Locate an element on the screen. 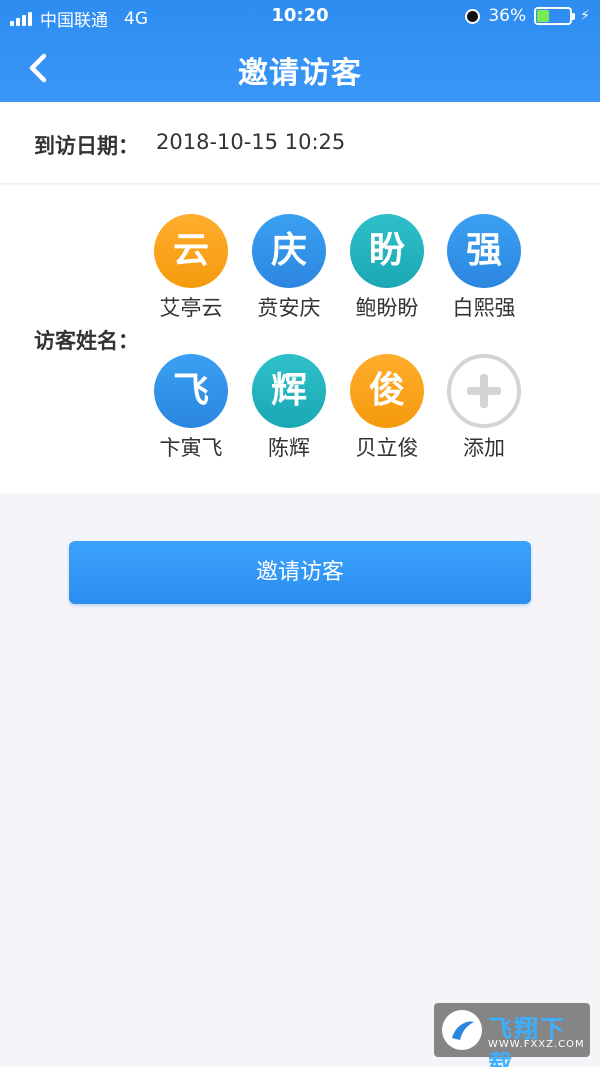  visitor-avatar: 云 is located at coordinates (191, 251).